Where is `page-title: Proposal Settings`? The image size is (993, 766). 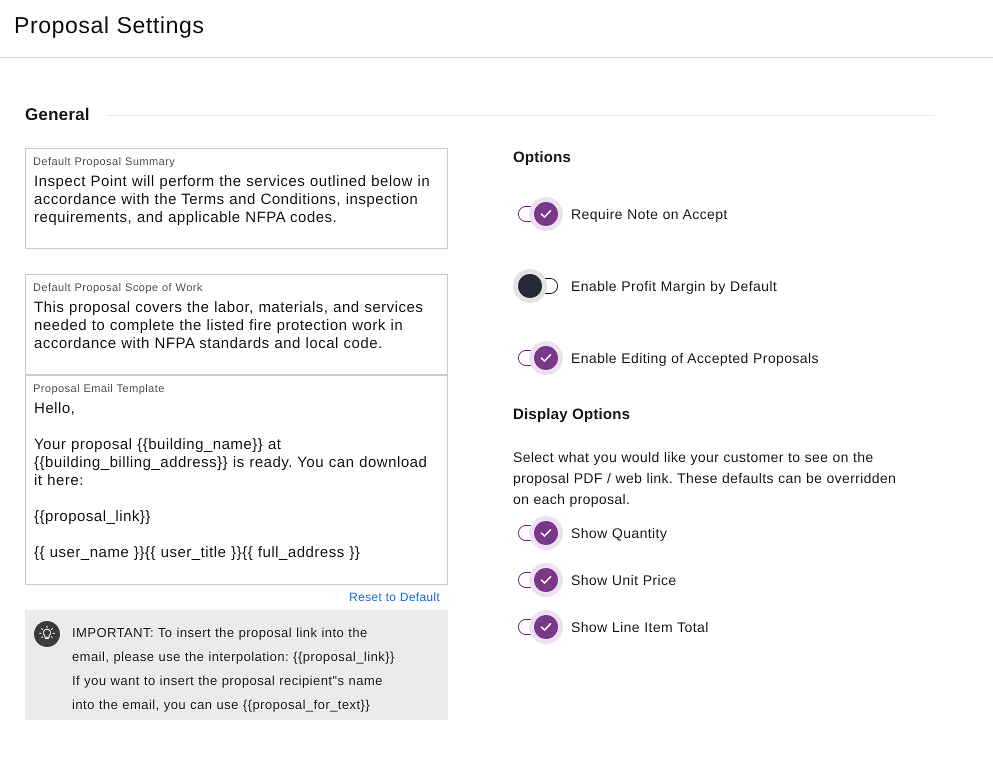
page-title: Proposal Settings is located at coordinates (109, 25).